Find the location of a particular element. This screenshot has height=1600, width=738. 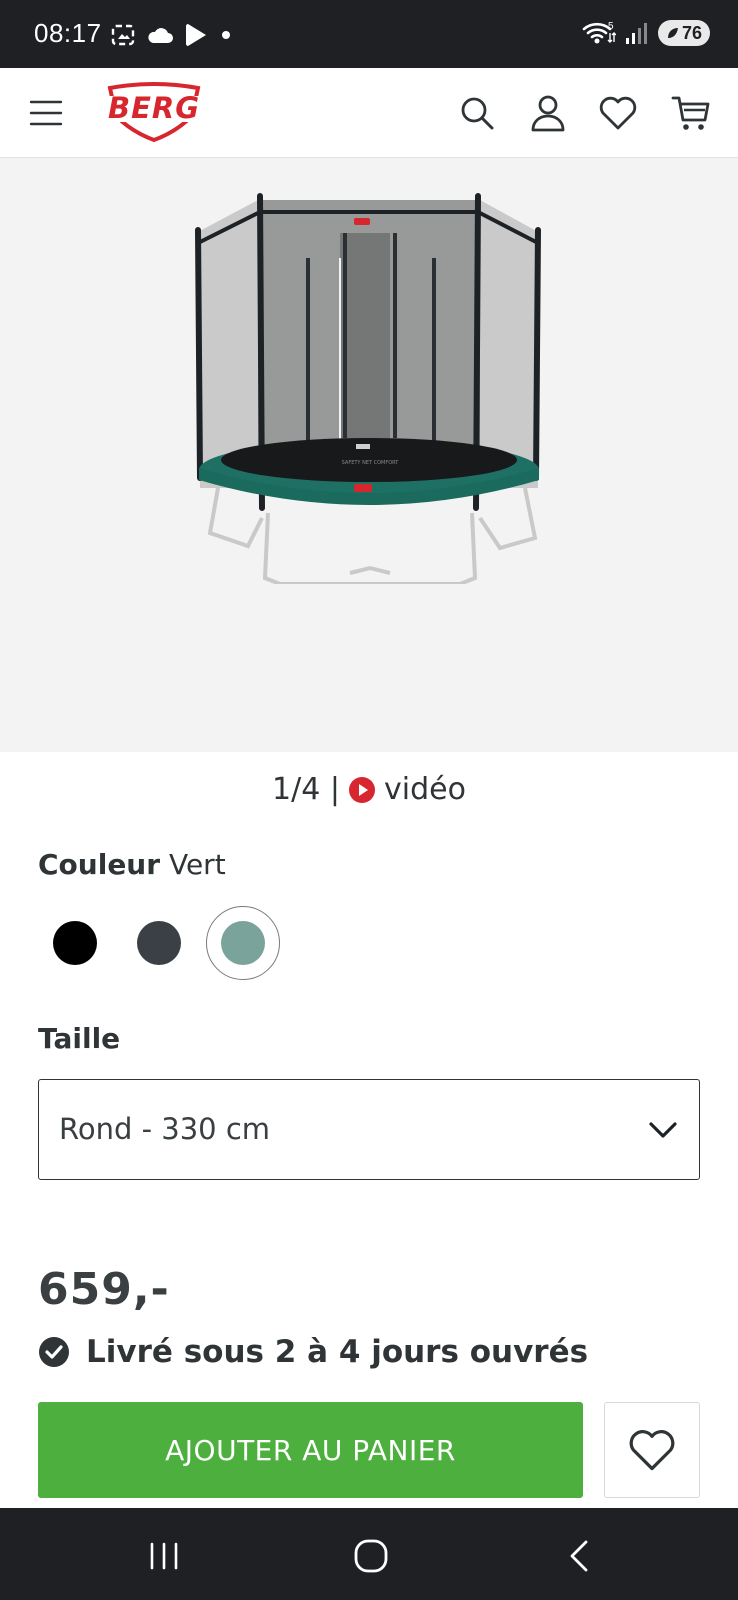

home-icon is located at coordinates (371, 1556).